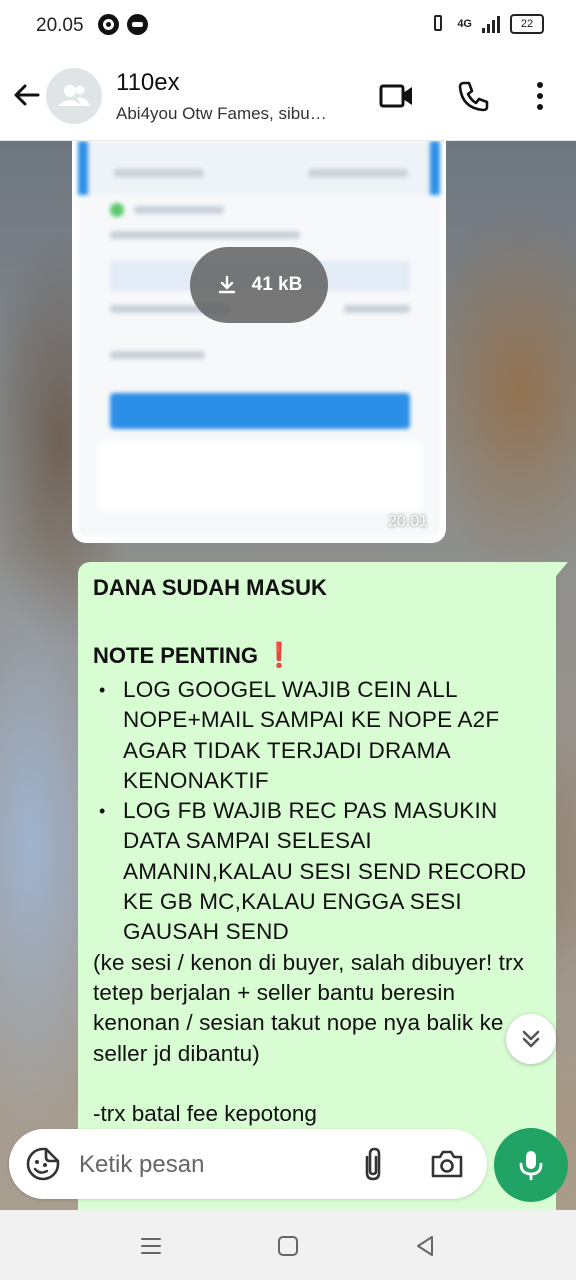 The width and height of the screenshot is (576, 1280). I want to click on system-nav-bar, so click(288, 1245).